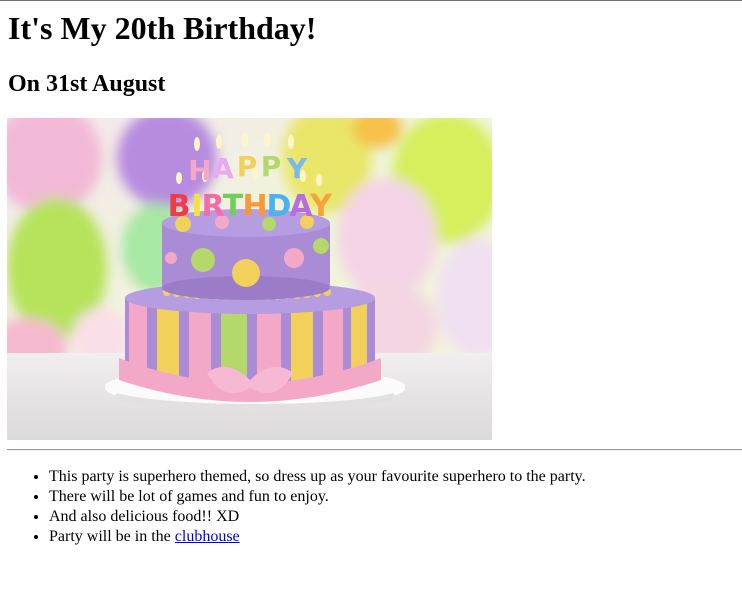  What do you see at coordinates (112, 536) in the screenshot?
I see `location-prefix: Party will be in the` at bounding box center [112, 536].